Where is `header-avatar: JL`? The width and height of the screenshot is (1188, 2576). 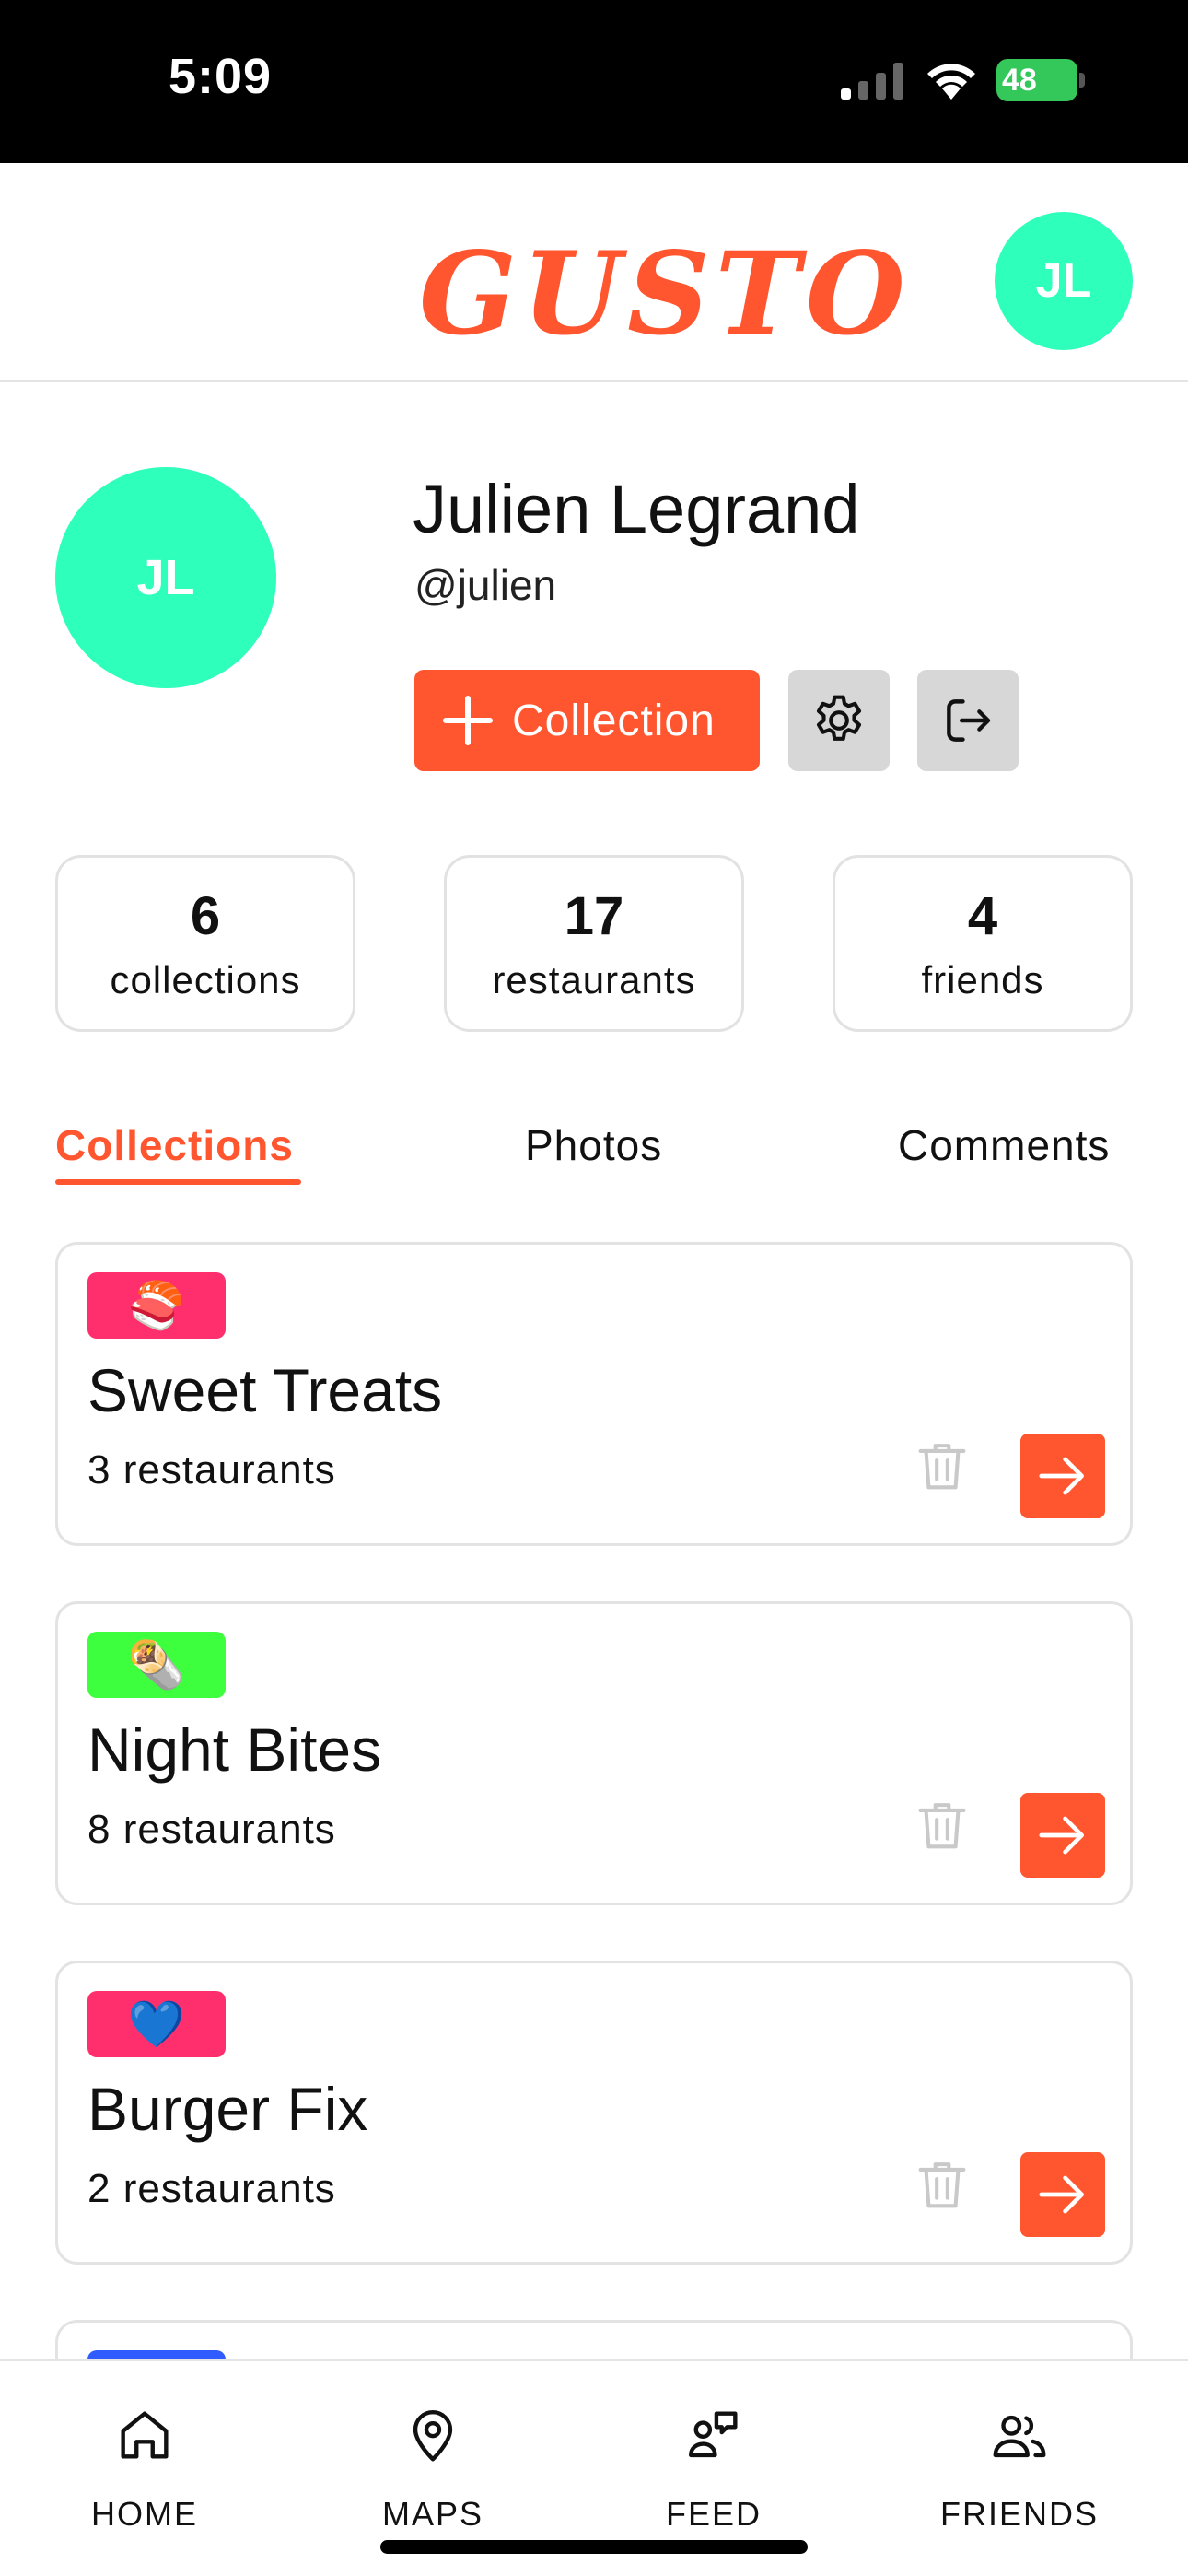 header-avatar: JL is located at coordinates (1064, 281).